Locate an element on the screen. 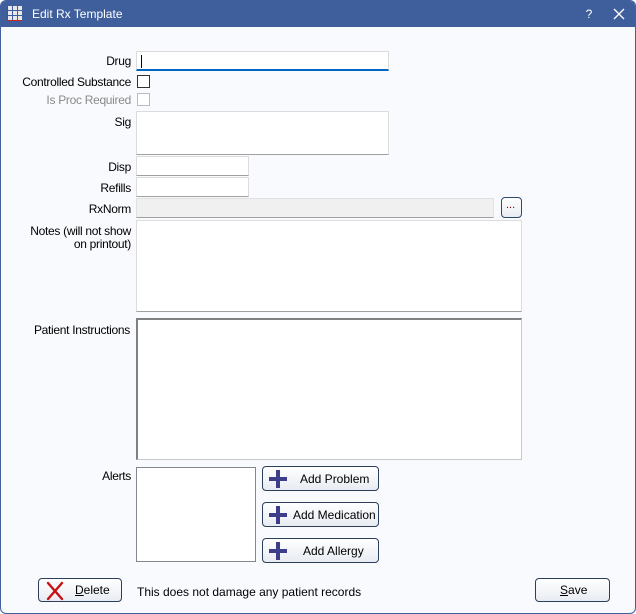 The width and height of the screenshot is (636, 614). delete-mnemonic: D is located at coordinates (79, 590).